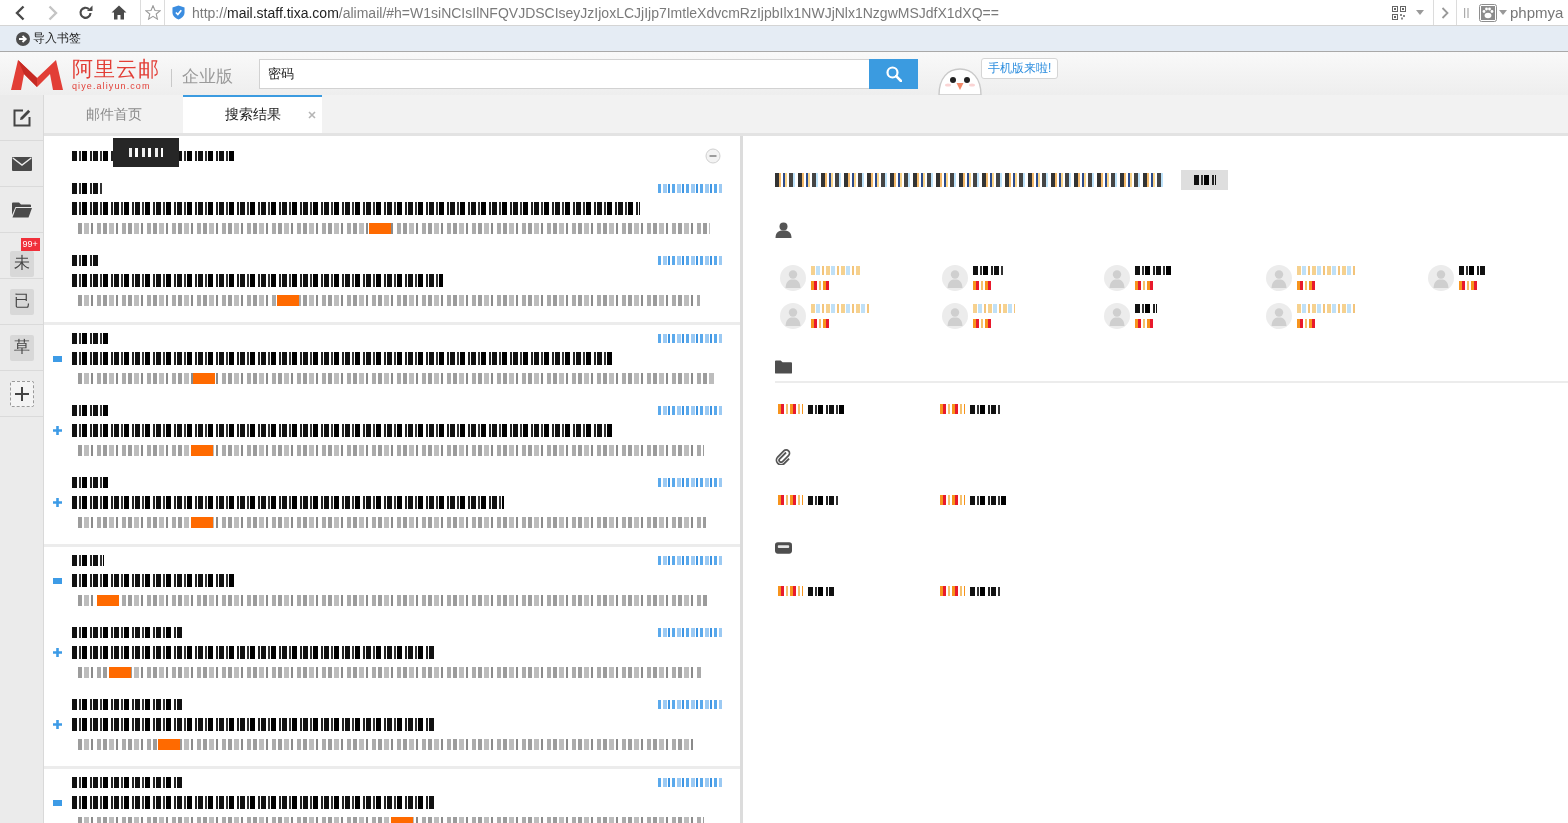  I want to click on arrow-circle-icon, so click(23, 38).